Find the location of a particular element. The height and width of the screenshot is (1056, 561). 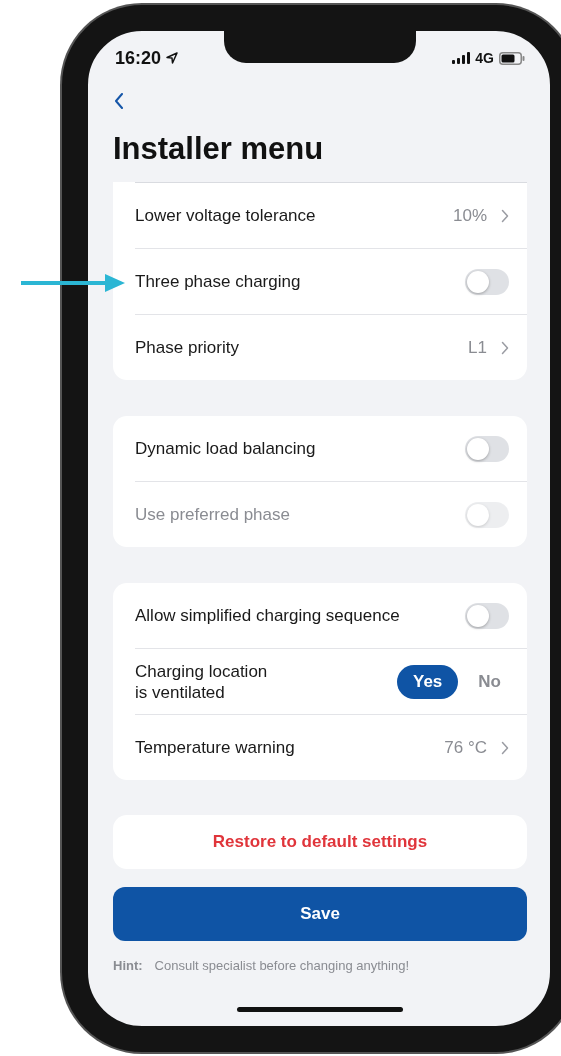

hint-label: Hint: is located at coordinates (128, 965).